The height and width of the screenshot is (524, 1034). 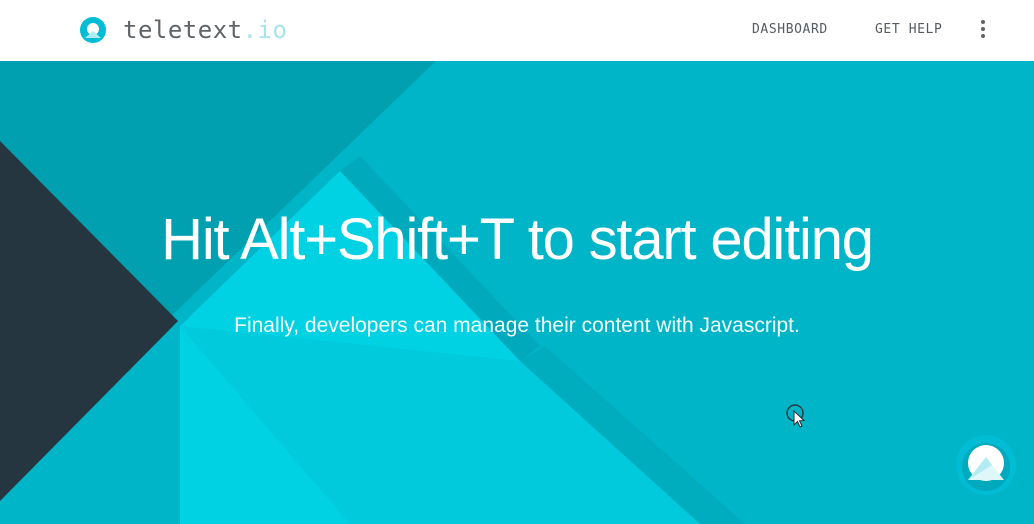 What do you see at coordinates (796, 416) in the screenshot?
I see `cursor-icon` at bounding box center [796, 416].